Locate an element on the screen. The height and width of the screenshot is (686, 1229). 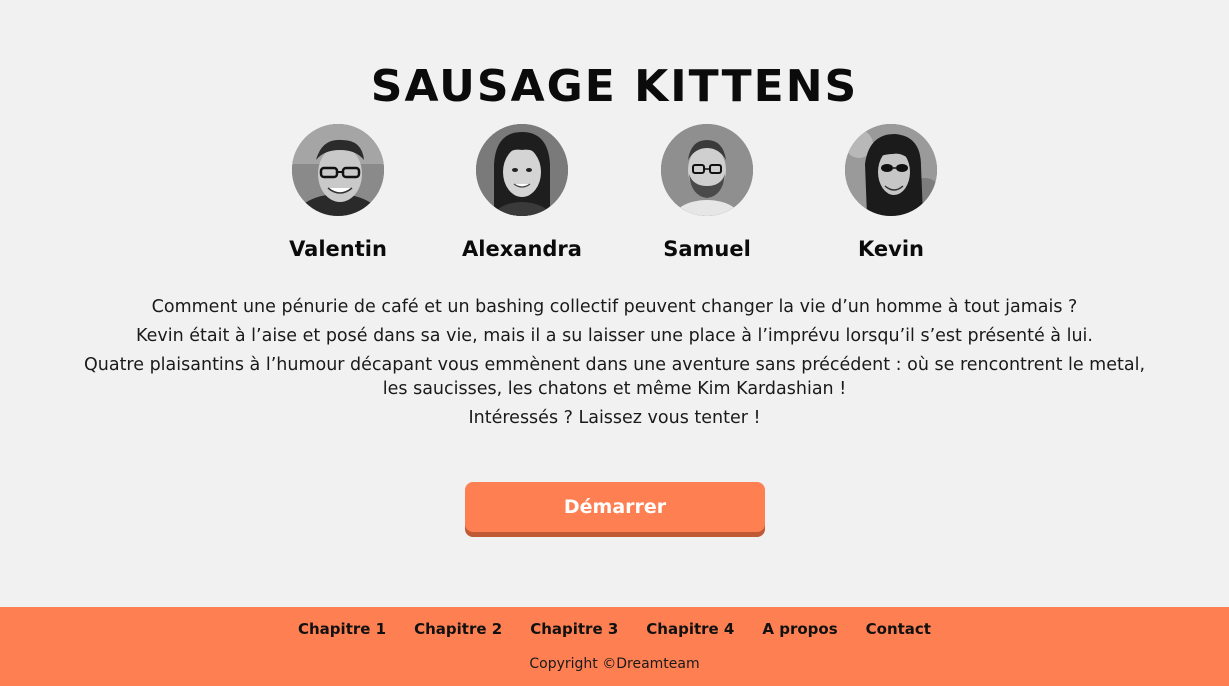
member-card-alexandra: Alexandra is located at coordinates (522, 193).